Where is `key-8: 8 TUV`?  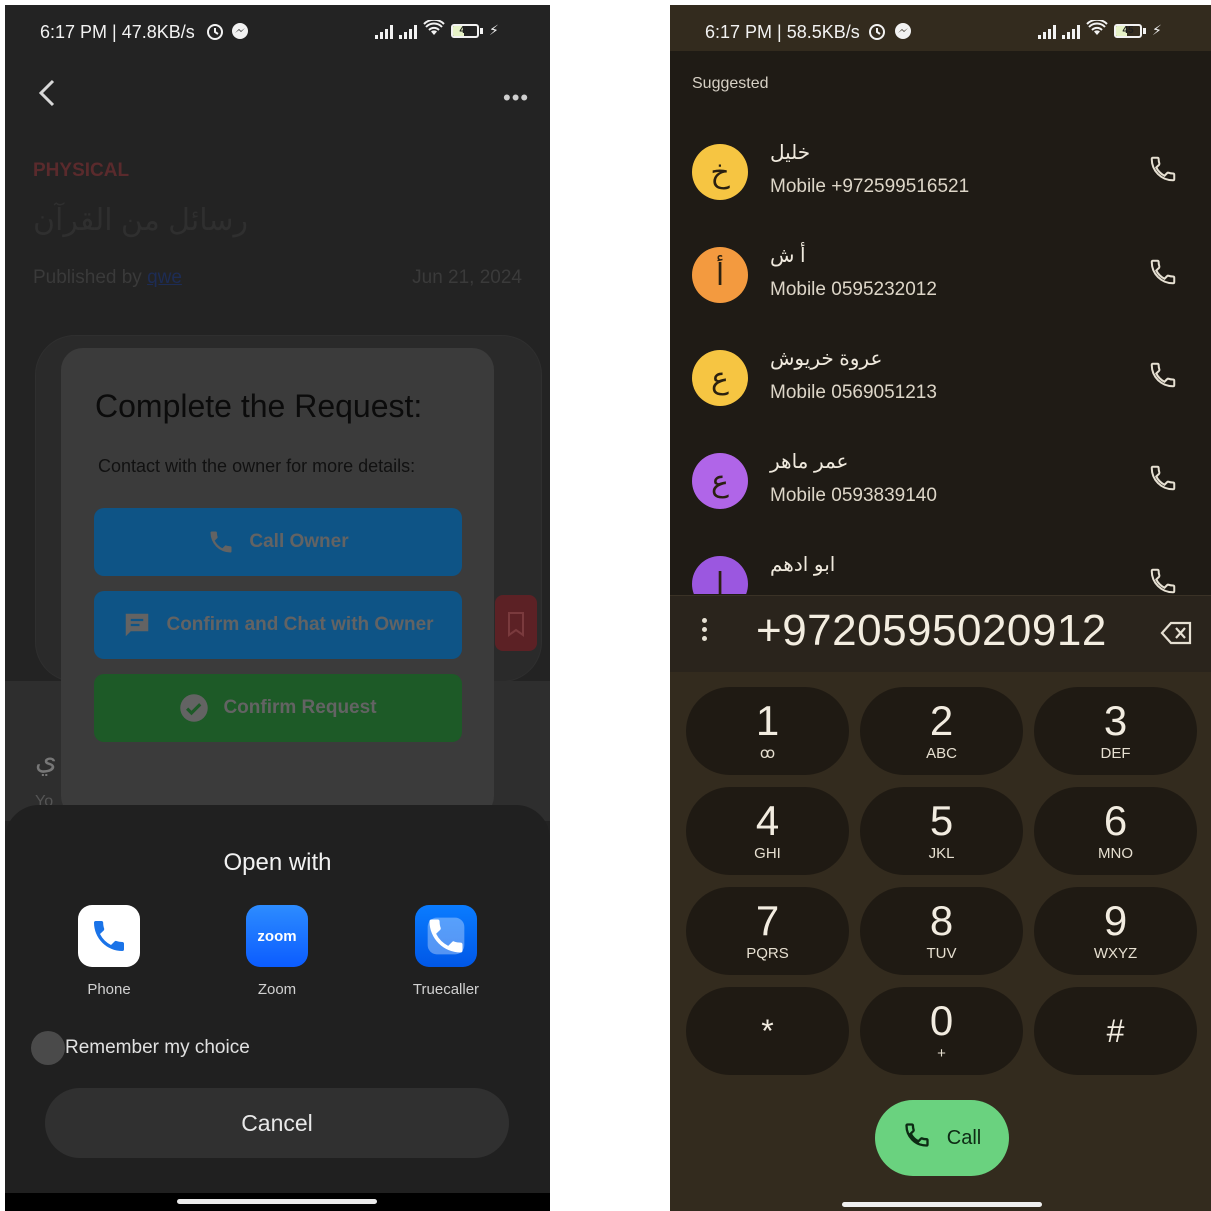 key-8: 8 TUV is located at coordinates (941, 931).